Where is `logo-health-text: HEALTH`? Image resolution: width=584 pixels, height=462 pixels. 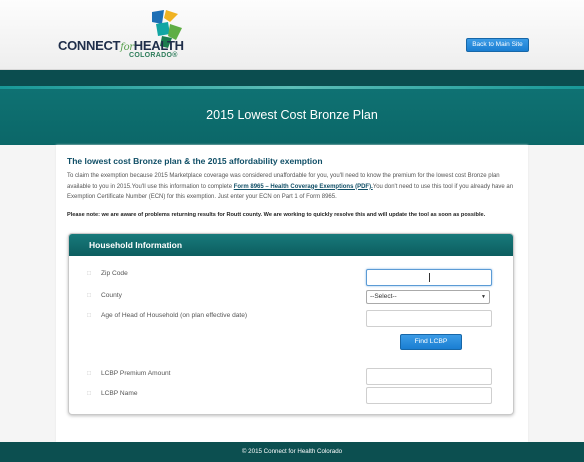 logo-health-text: HEALTH is located at coordinates (158, 45).